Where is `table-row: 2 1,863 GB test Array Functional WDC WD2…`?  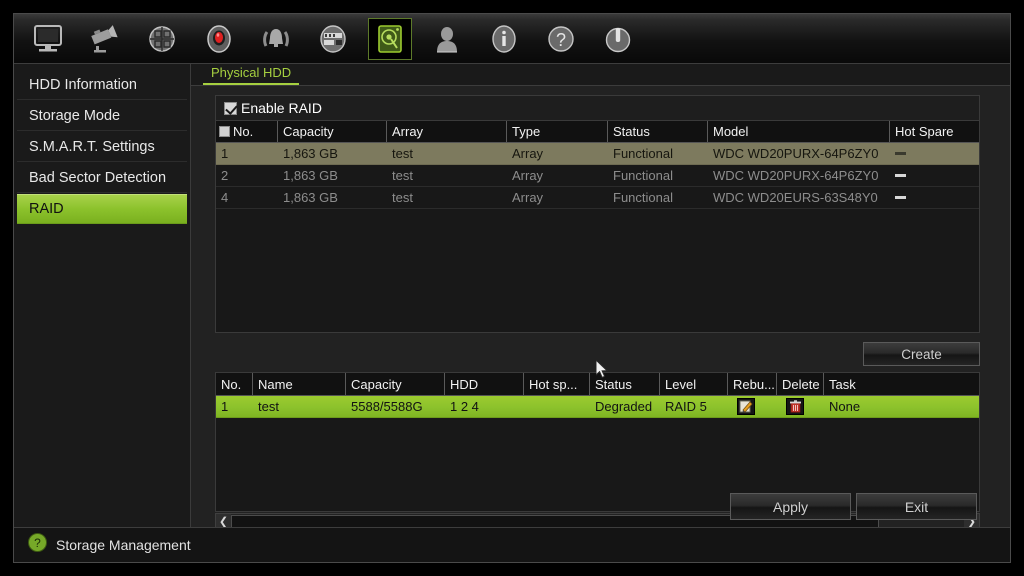 table-row: 2 1,863 GB test Array Functional WDC WD2… is located at coordinates (597, 176).